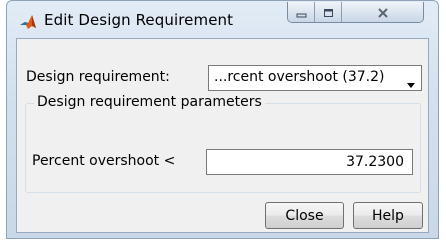 The width and height of the screenshot is (446, 241). What do you see at coordinates (299, 77) in the screenshot?
I see `design-requirement-value: ...rcent overshoot (37.2)` at bounding box center [299, 77].